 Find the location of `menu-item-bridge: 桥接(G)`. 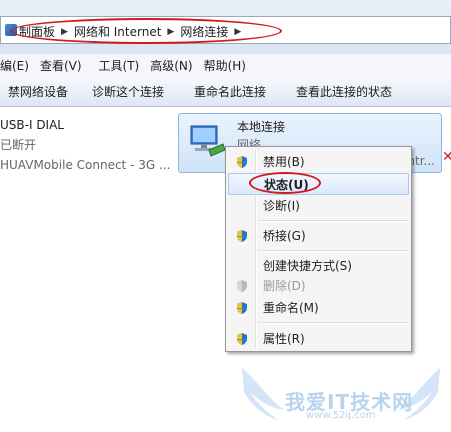

menu-item-bridge: 桥接(G) is located at coordinates (318, 236).